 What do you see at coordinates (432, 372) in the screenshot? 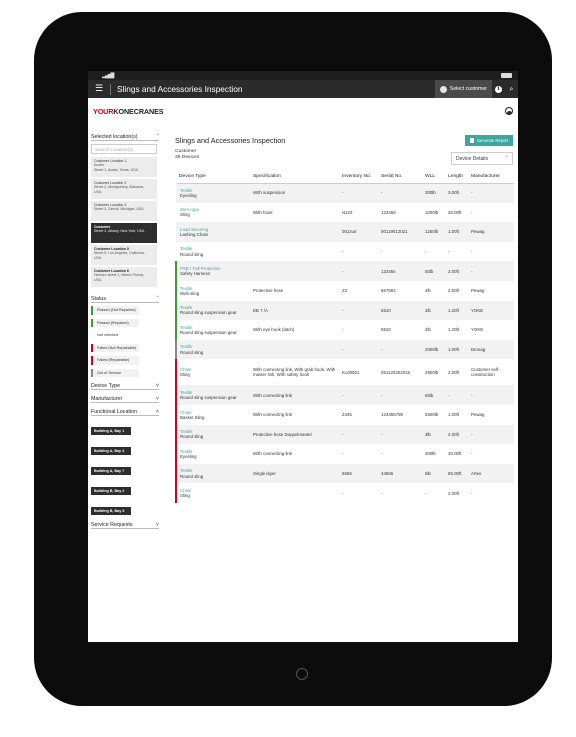
I see `wll-cell: 2900lb` at bounding box center [432, 372].